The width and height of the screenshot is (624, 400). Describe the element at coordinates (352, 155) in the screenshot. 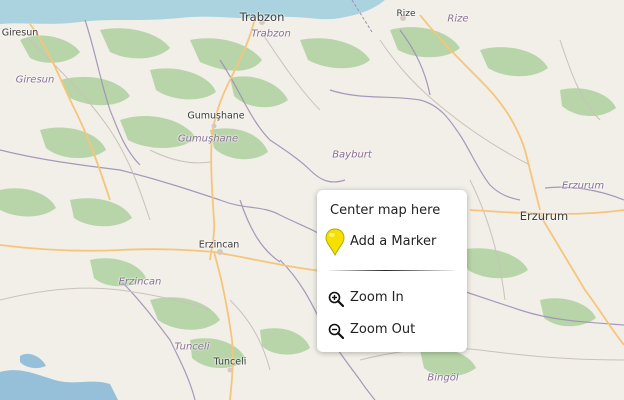

I see `map-label-bayburt-region: Bayburt` at that location.